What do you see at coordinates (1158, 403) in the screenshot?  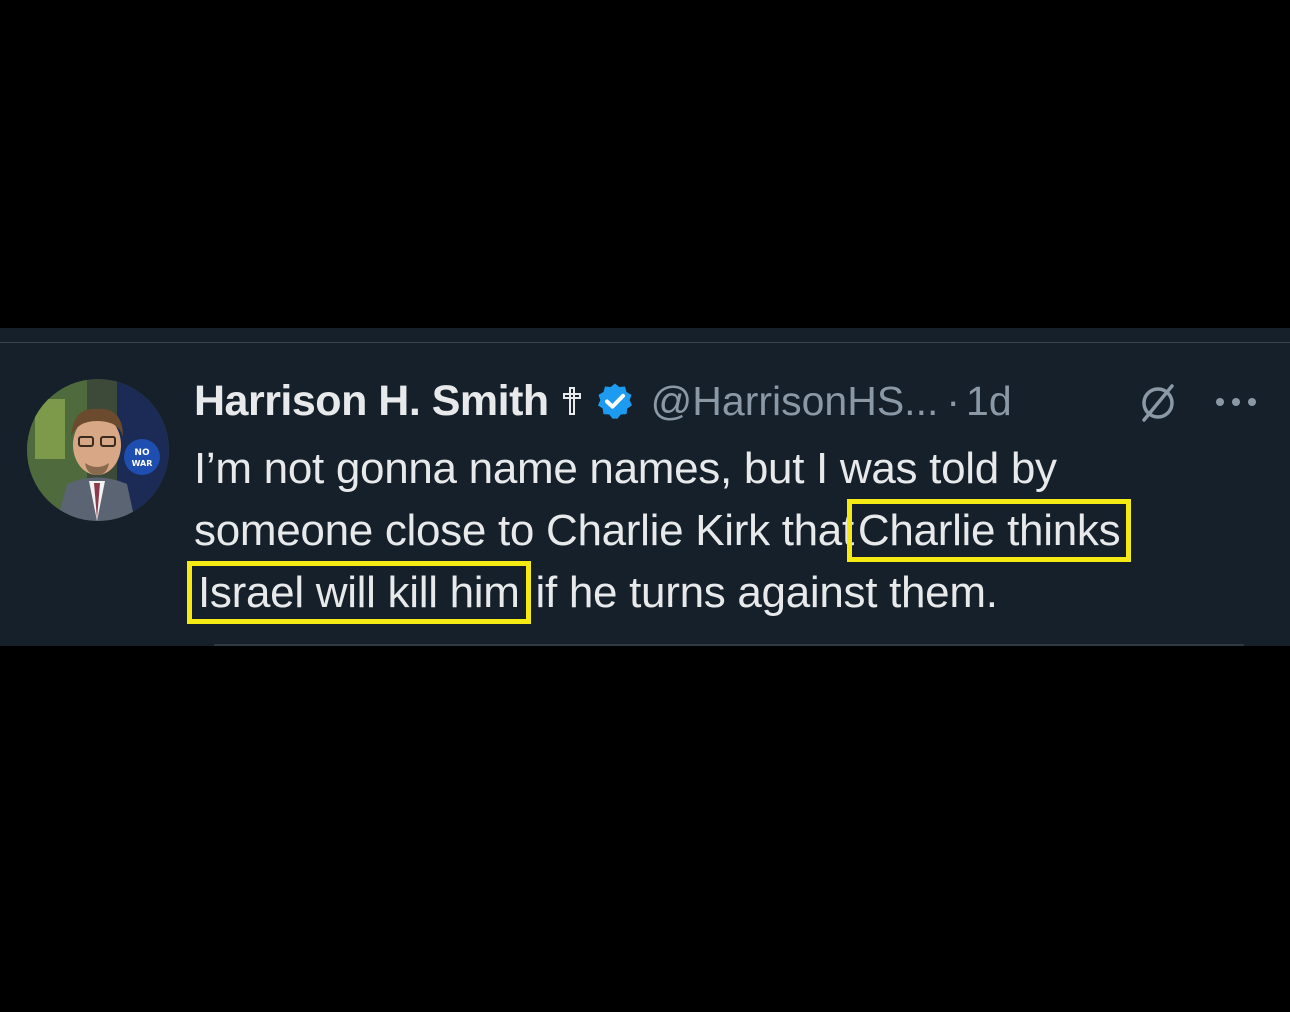 I see `grok-icon` at bounding box center [1158, 403].